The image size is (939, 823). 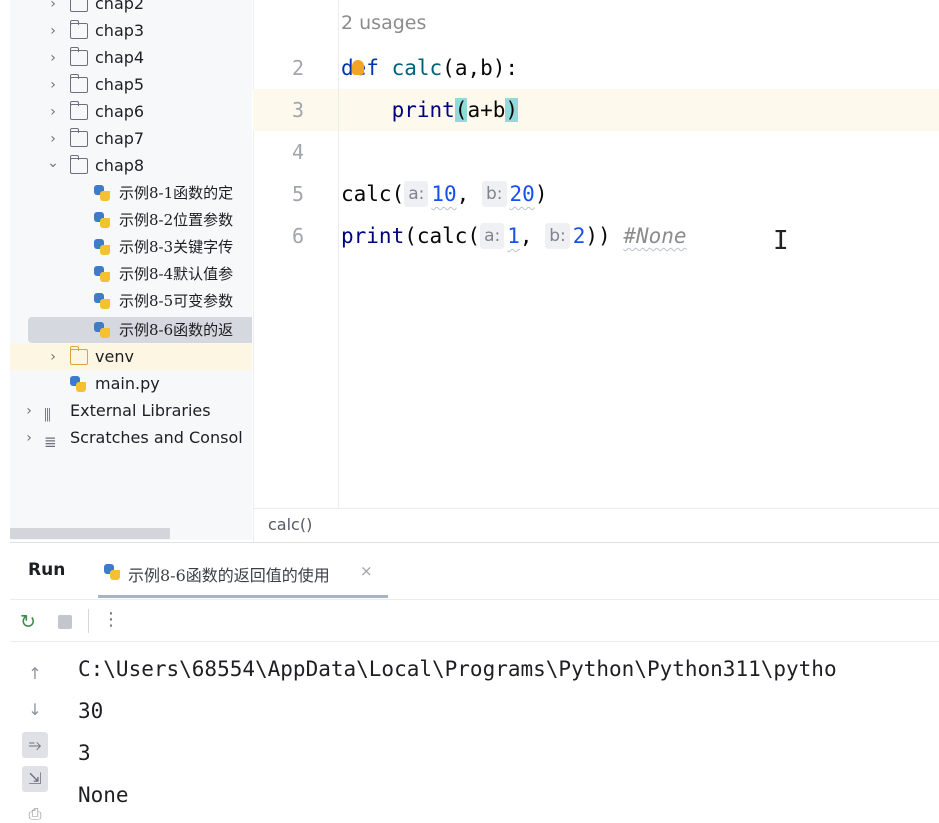 What do you see at coordinates (416, 194) in the screenshot?
I see `param-hint-a: a:` at bounding box center [416, 194].